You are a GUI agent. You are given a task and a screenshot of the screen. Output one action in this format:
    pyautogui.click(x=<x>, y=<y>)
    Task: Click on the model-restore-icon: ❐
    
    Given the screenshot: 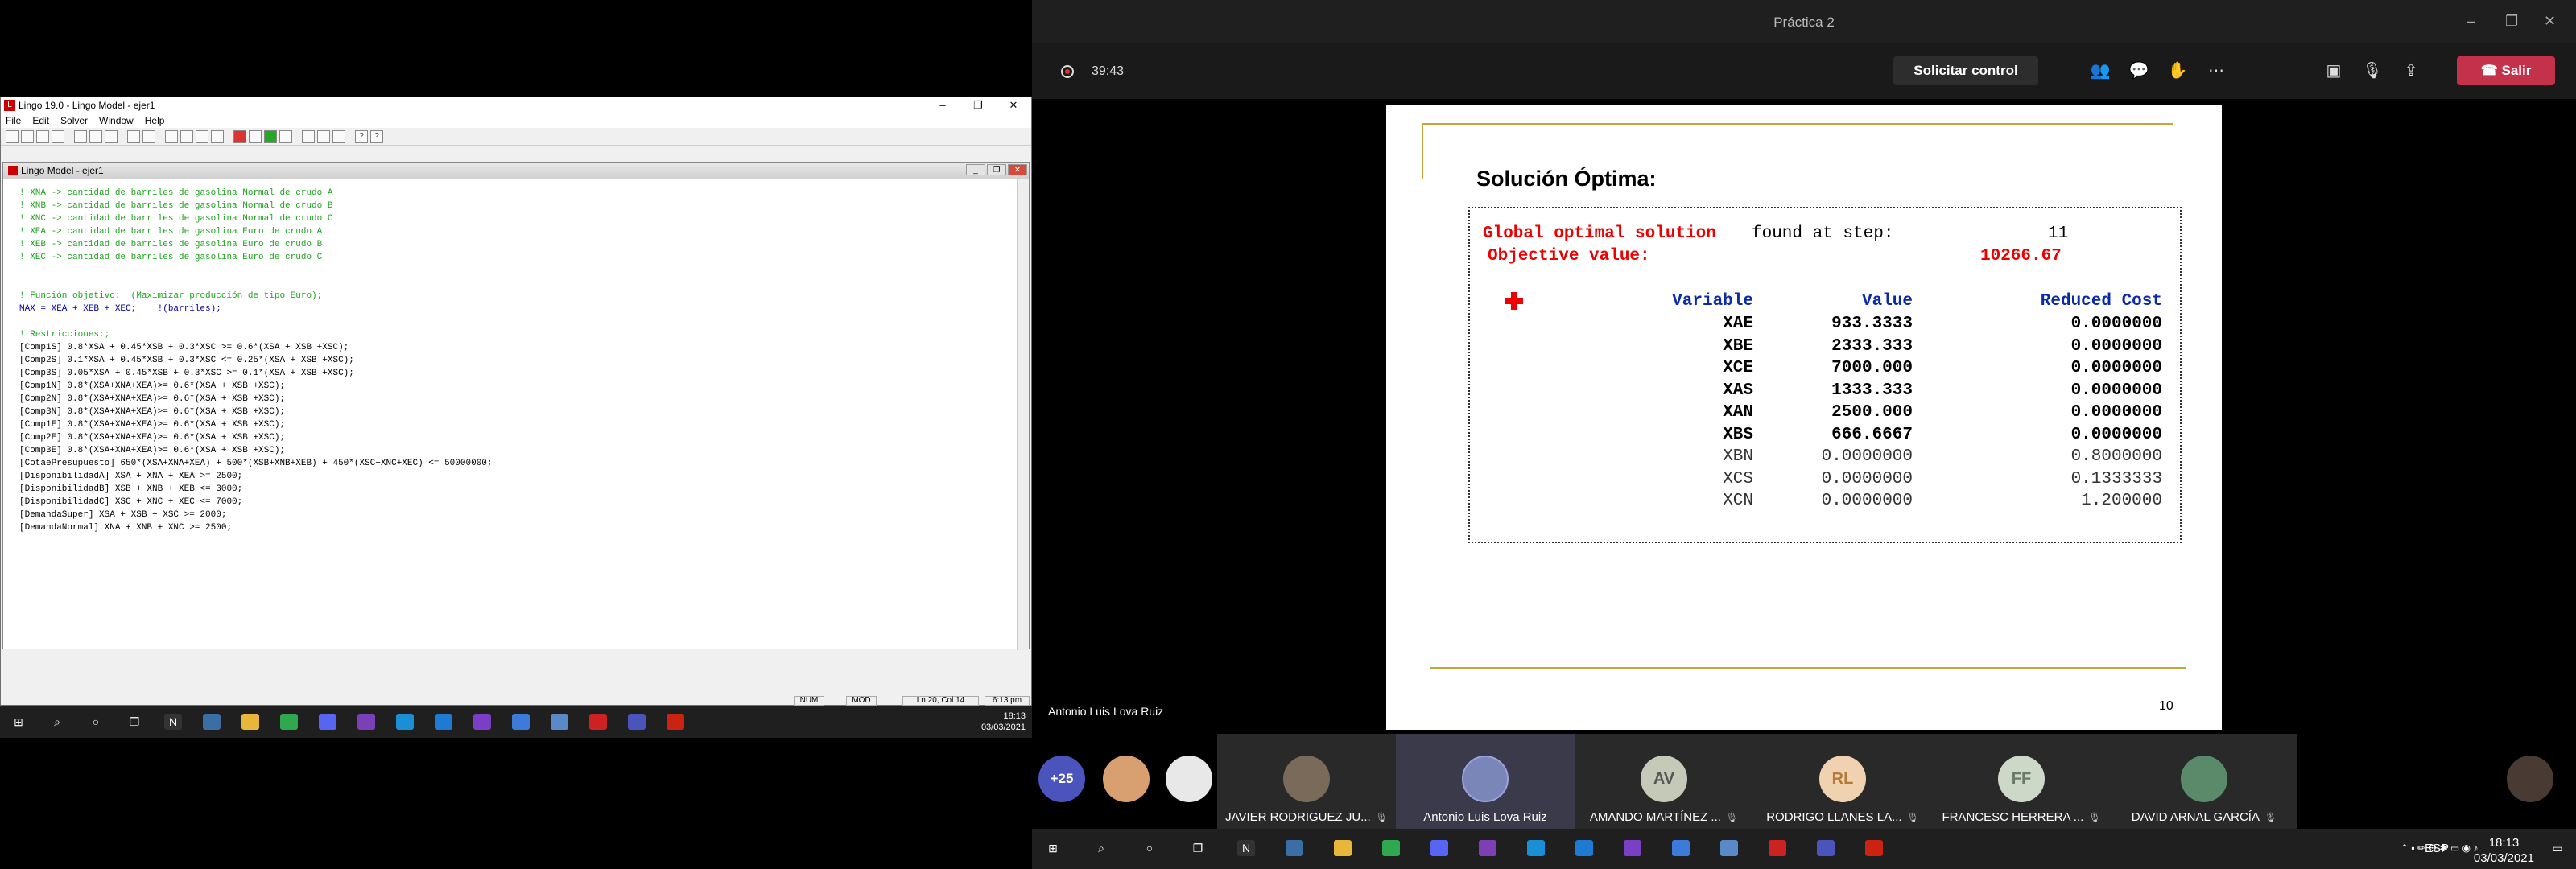 What is the action you would take?
    pyautogui.click(x=996, y=169)
    